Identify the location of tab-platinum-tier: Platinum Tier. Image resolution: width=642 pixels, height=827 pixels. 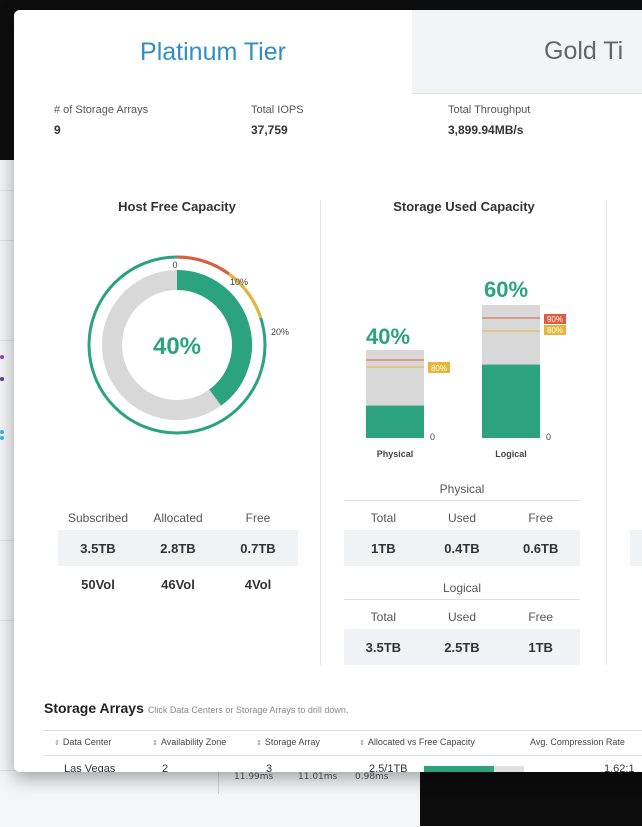
(213, 52).